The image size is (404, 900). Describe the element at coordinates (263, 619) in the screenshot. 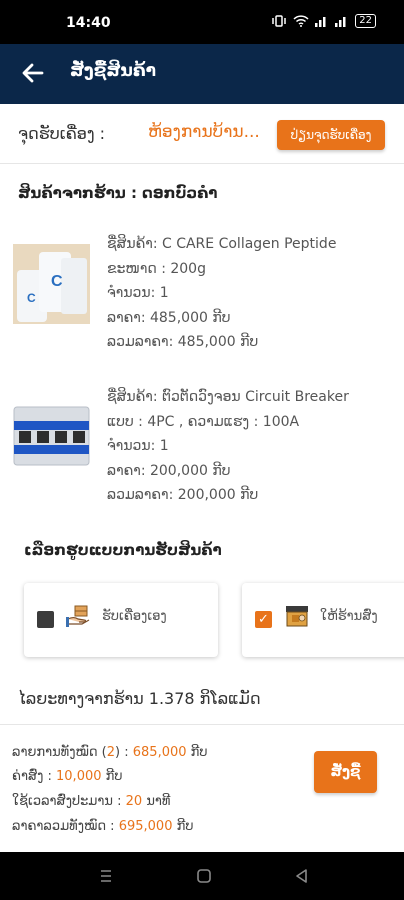

I see `shop-delivery-checkbox: ✓` at that location.